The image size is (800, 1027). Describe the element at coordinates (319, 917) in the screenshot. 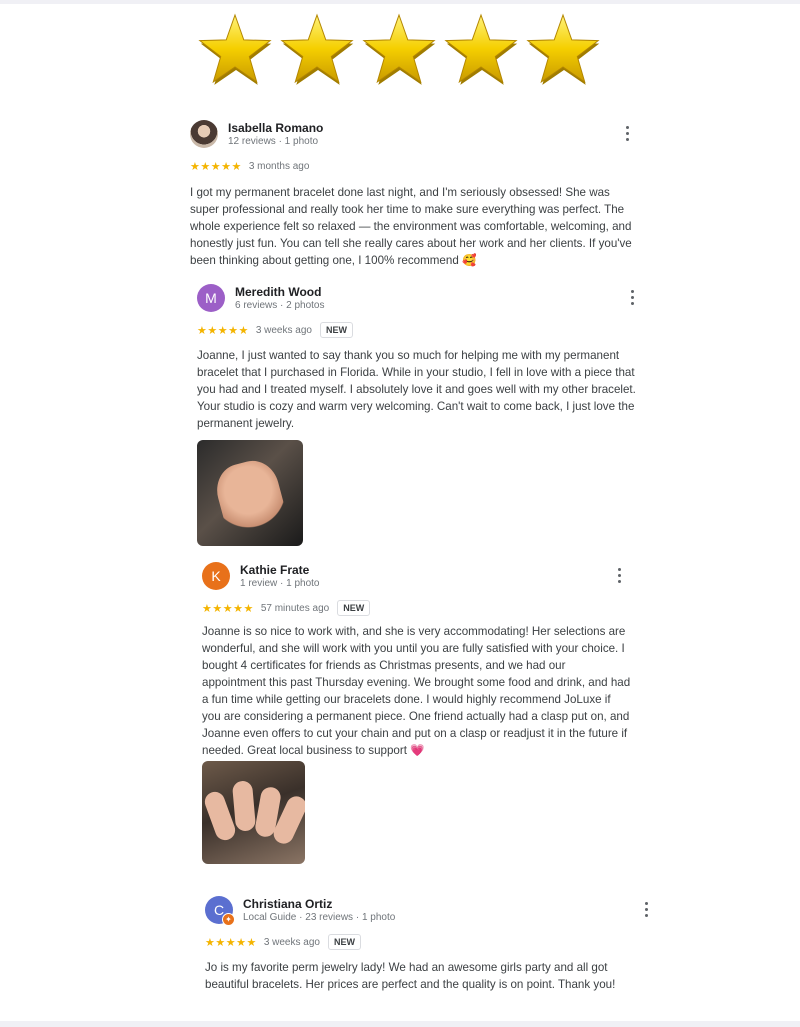

I see `reviewer-meta: Local Guide · 23 reviews · 1 photo` at that location.